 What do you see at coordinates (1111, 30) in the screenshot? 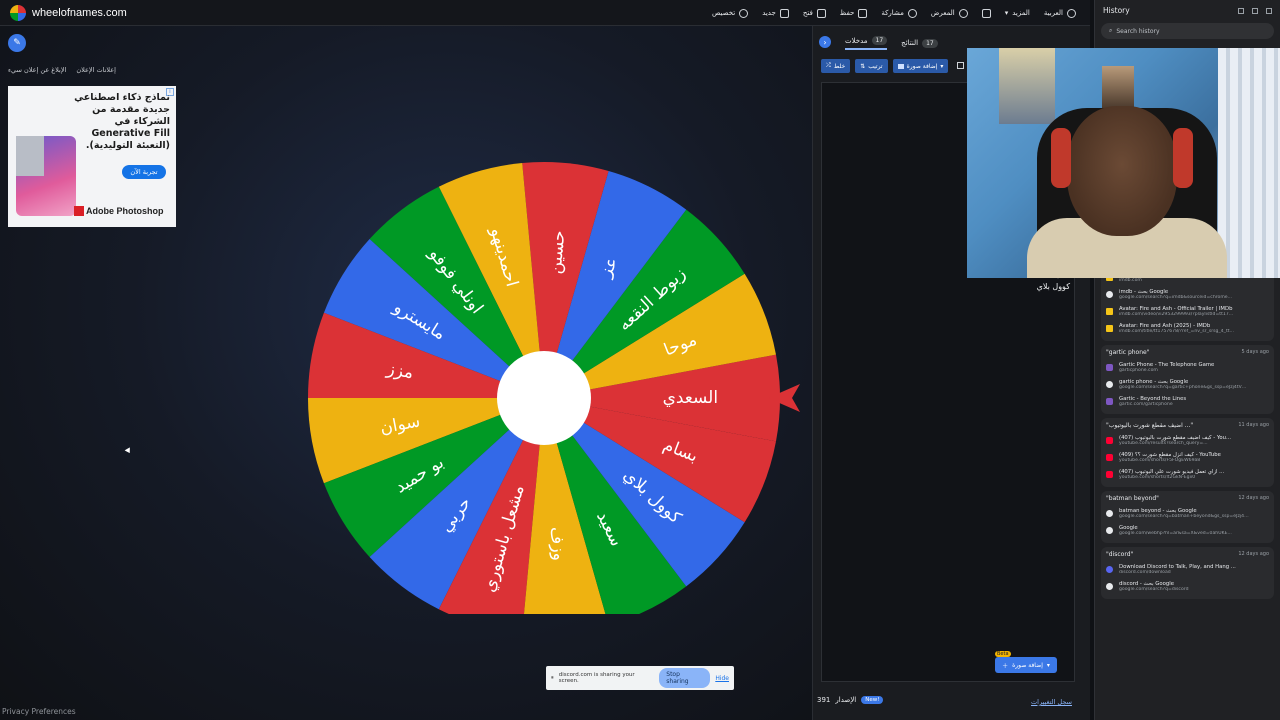
I see `search-icon: ⌕` at bounding box center [1111, 30].